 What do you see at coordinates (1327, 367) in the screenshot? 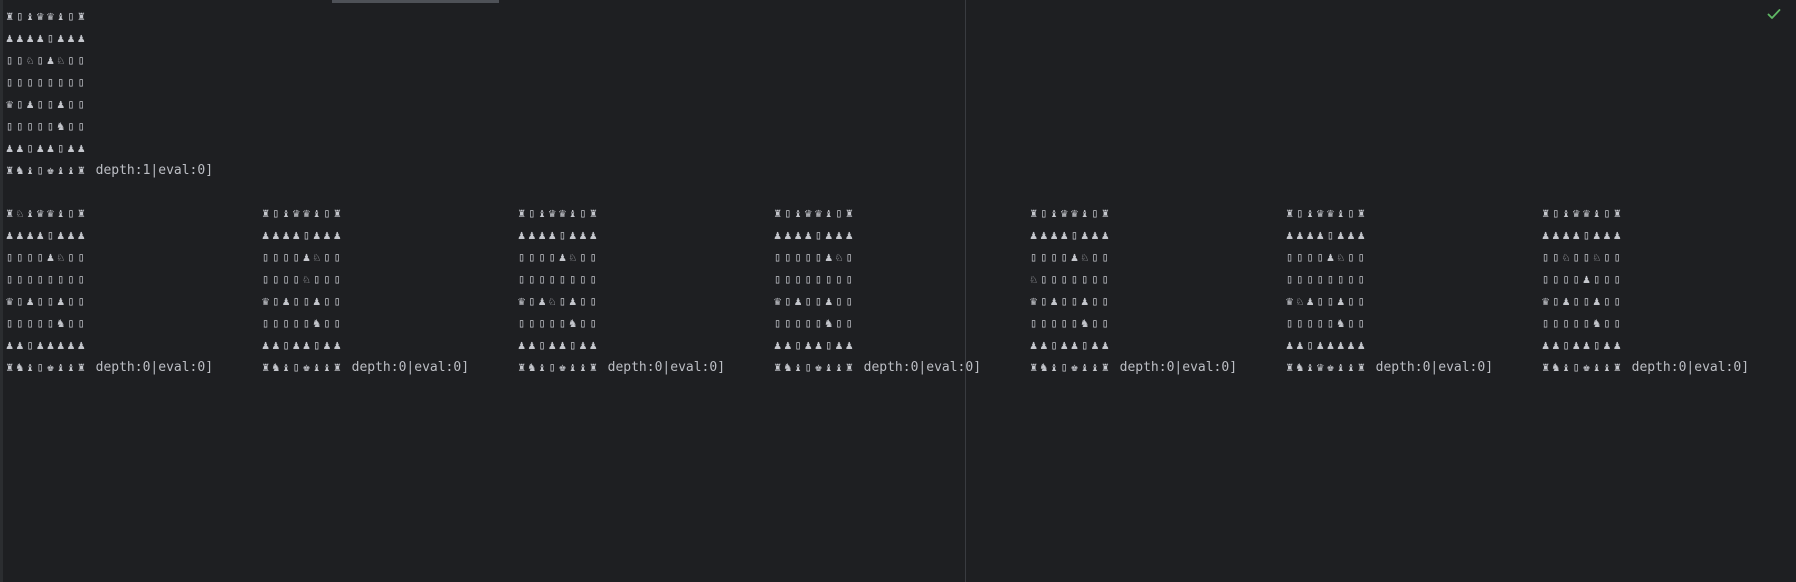
I see `board-row-text: ♜♞♝♛♚♝♝♜` at bounding box center [1327, 367].